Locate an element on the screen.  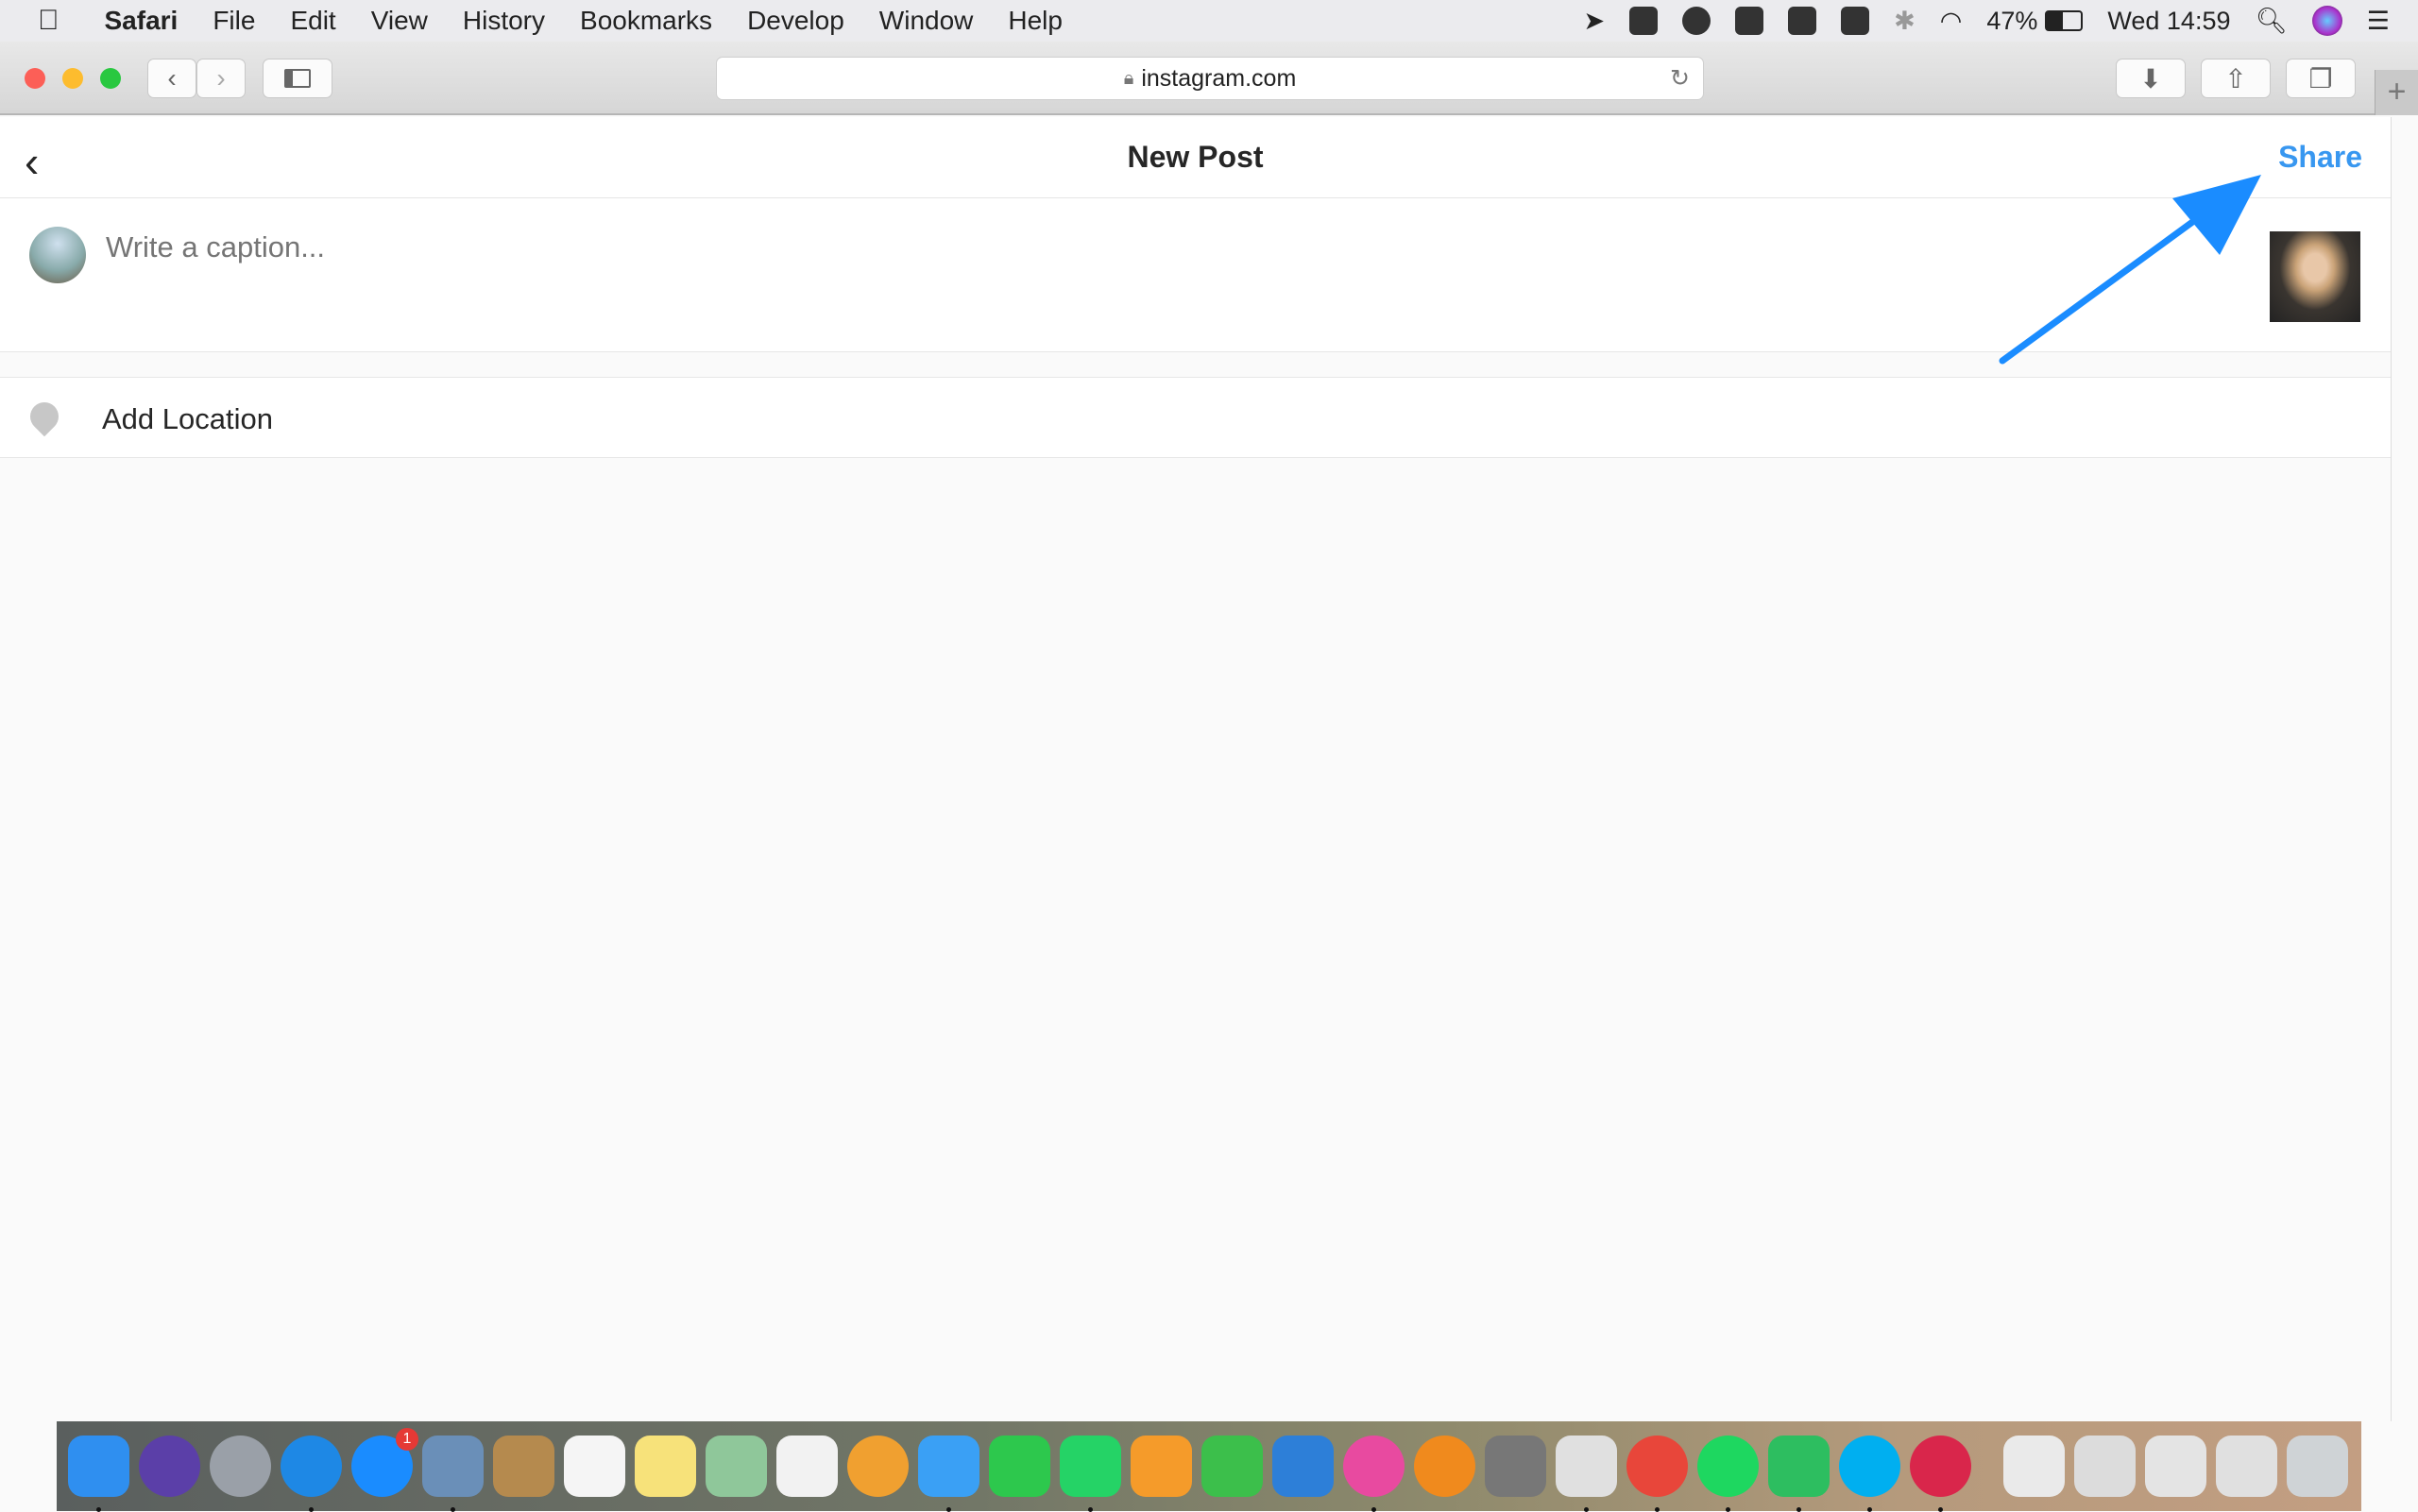
address-bar: 🔒︎ instagram.com ↻ is located at coordinates (1210, 78).